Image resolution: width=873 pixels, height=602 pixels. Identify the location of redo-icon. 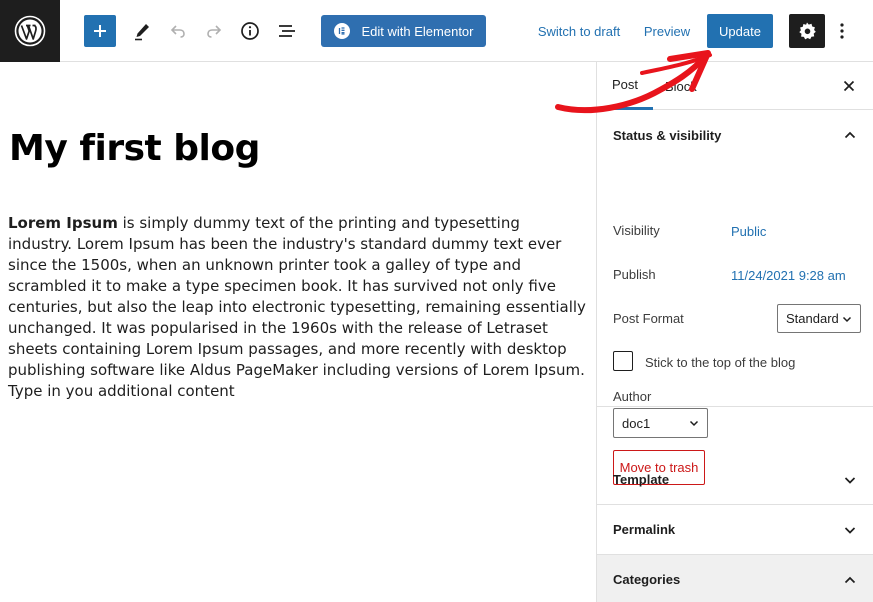
(214, 31).